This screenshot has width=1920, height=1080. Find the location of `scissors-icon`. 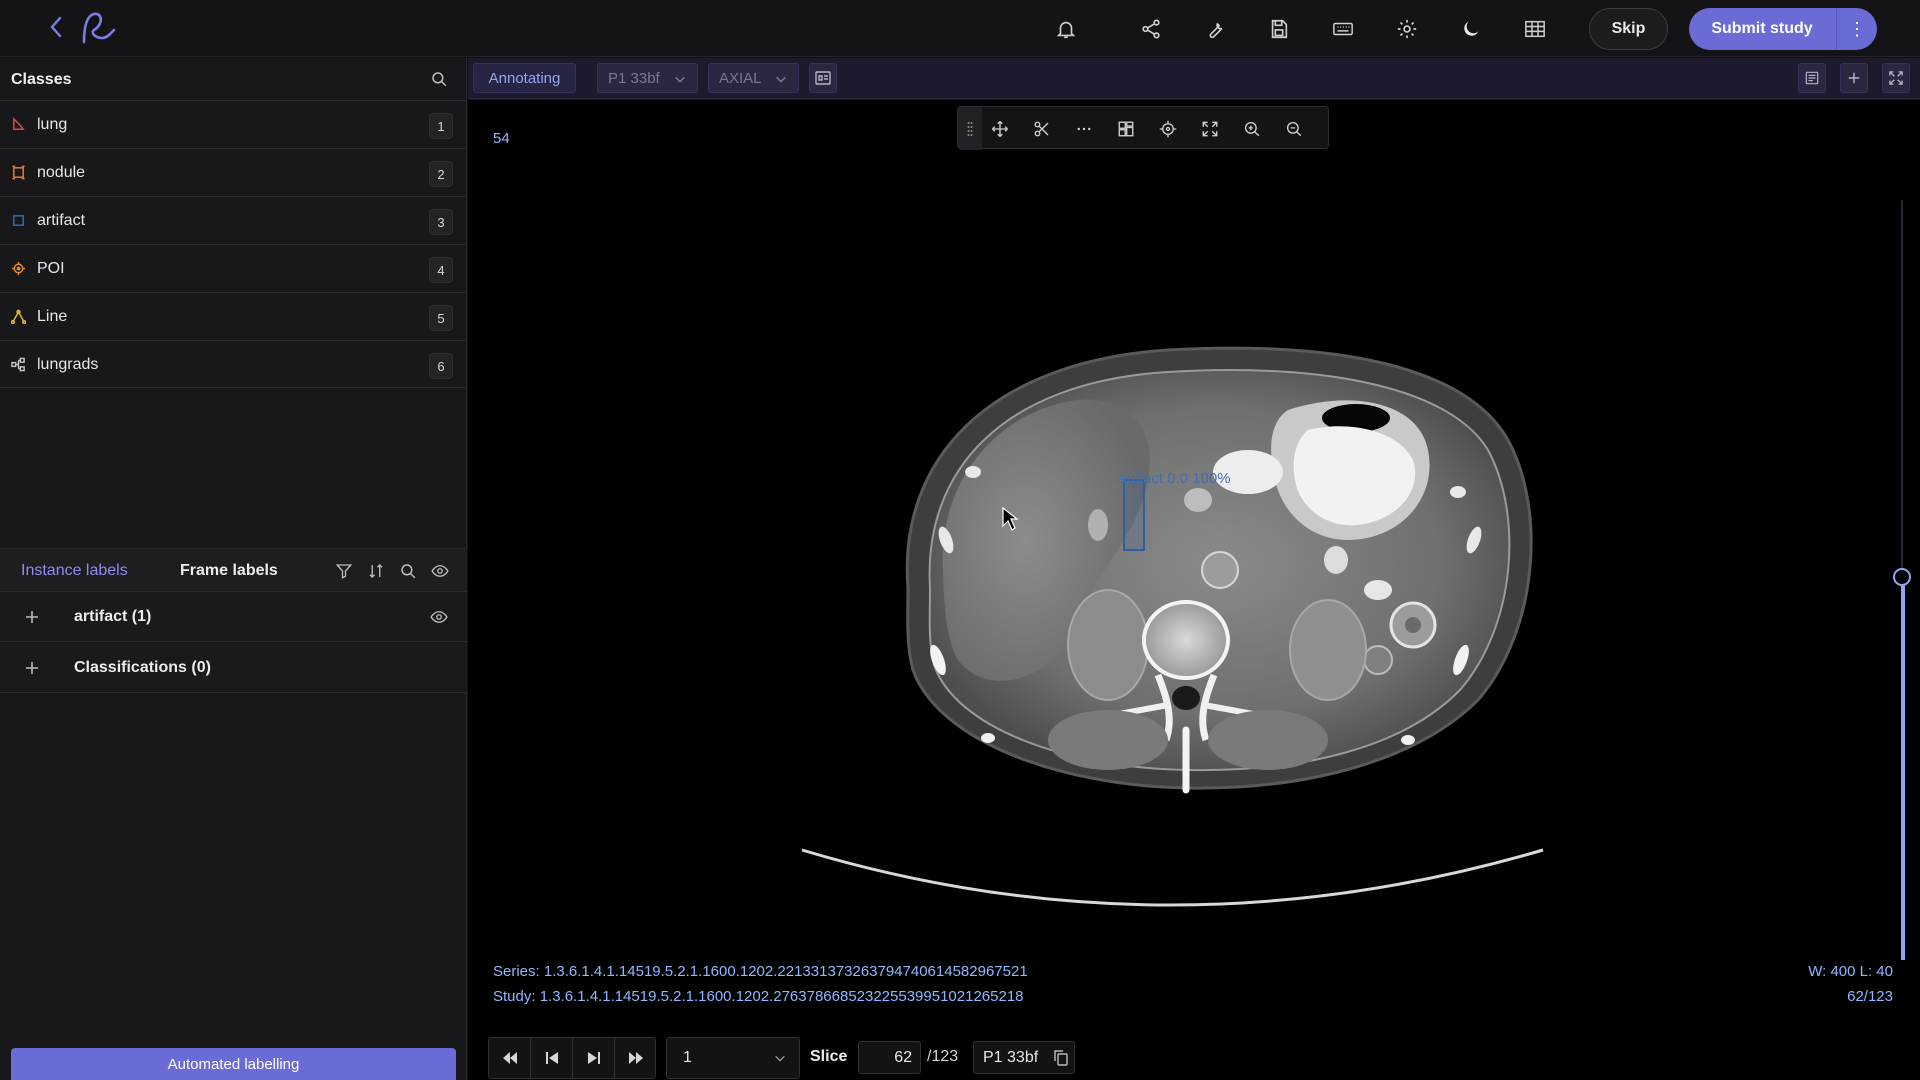

scissors-icon is located at coordinates (1042, 129).